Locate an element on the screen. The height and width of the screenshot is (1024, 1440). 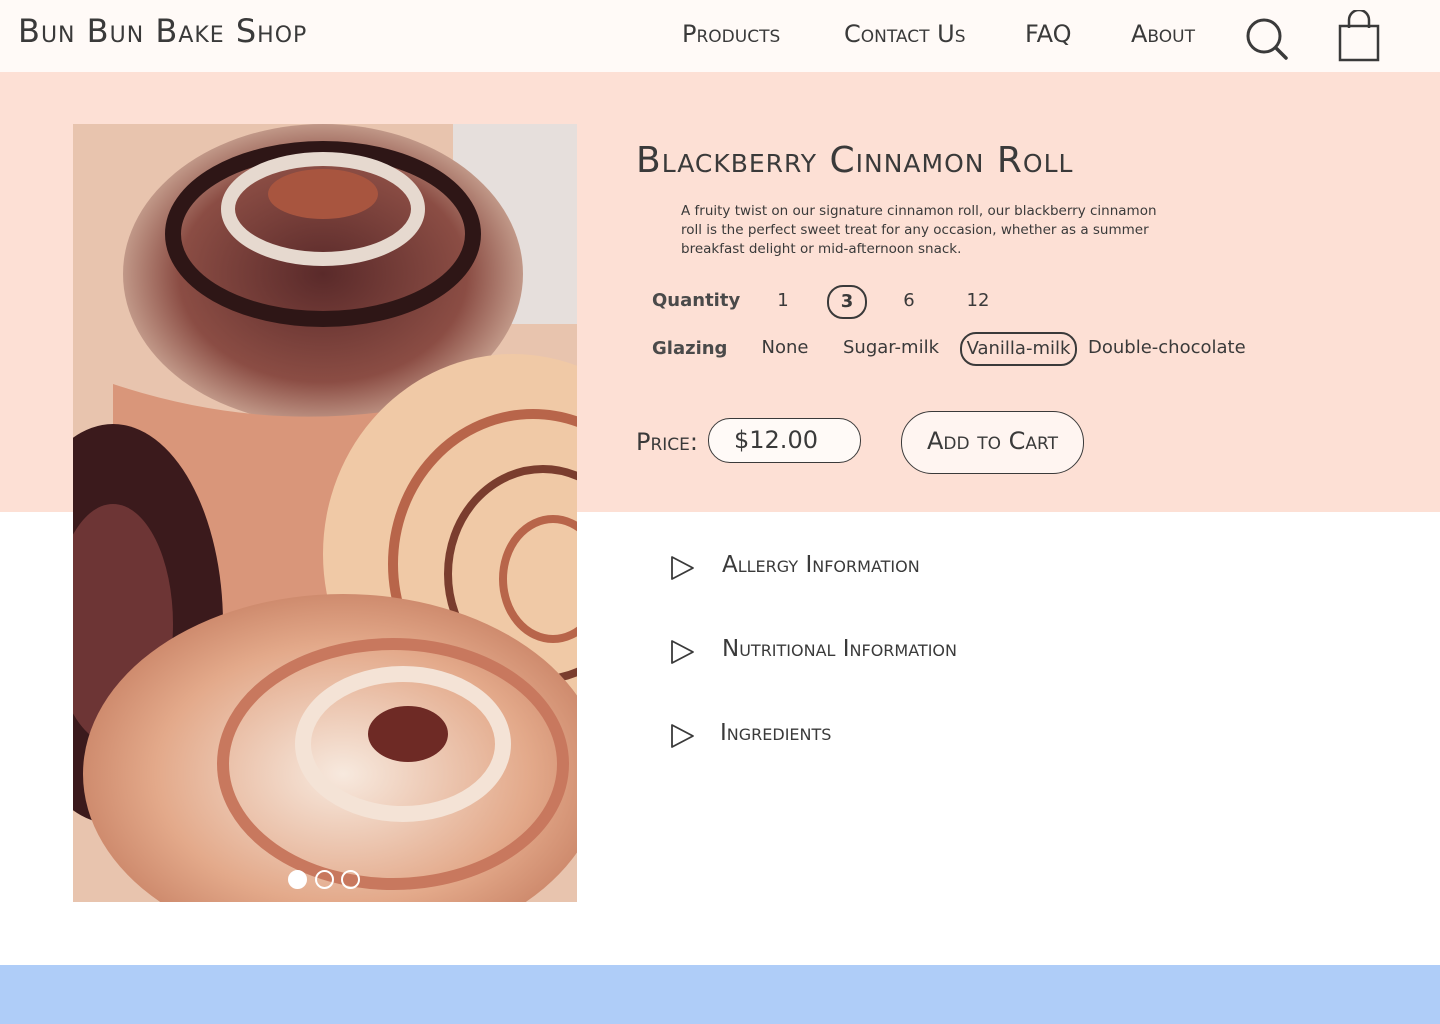
nav-about: About is located at coordinates (1163, 34).